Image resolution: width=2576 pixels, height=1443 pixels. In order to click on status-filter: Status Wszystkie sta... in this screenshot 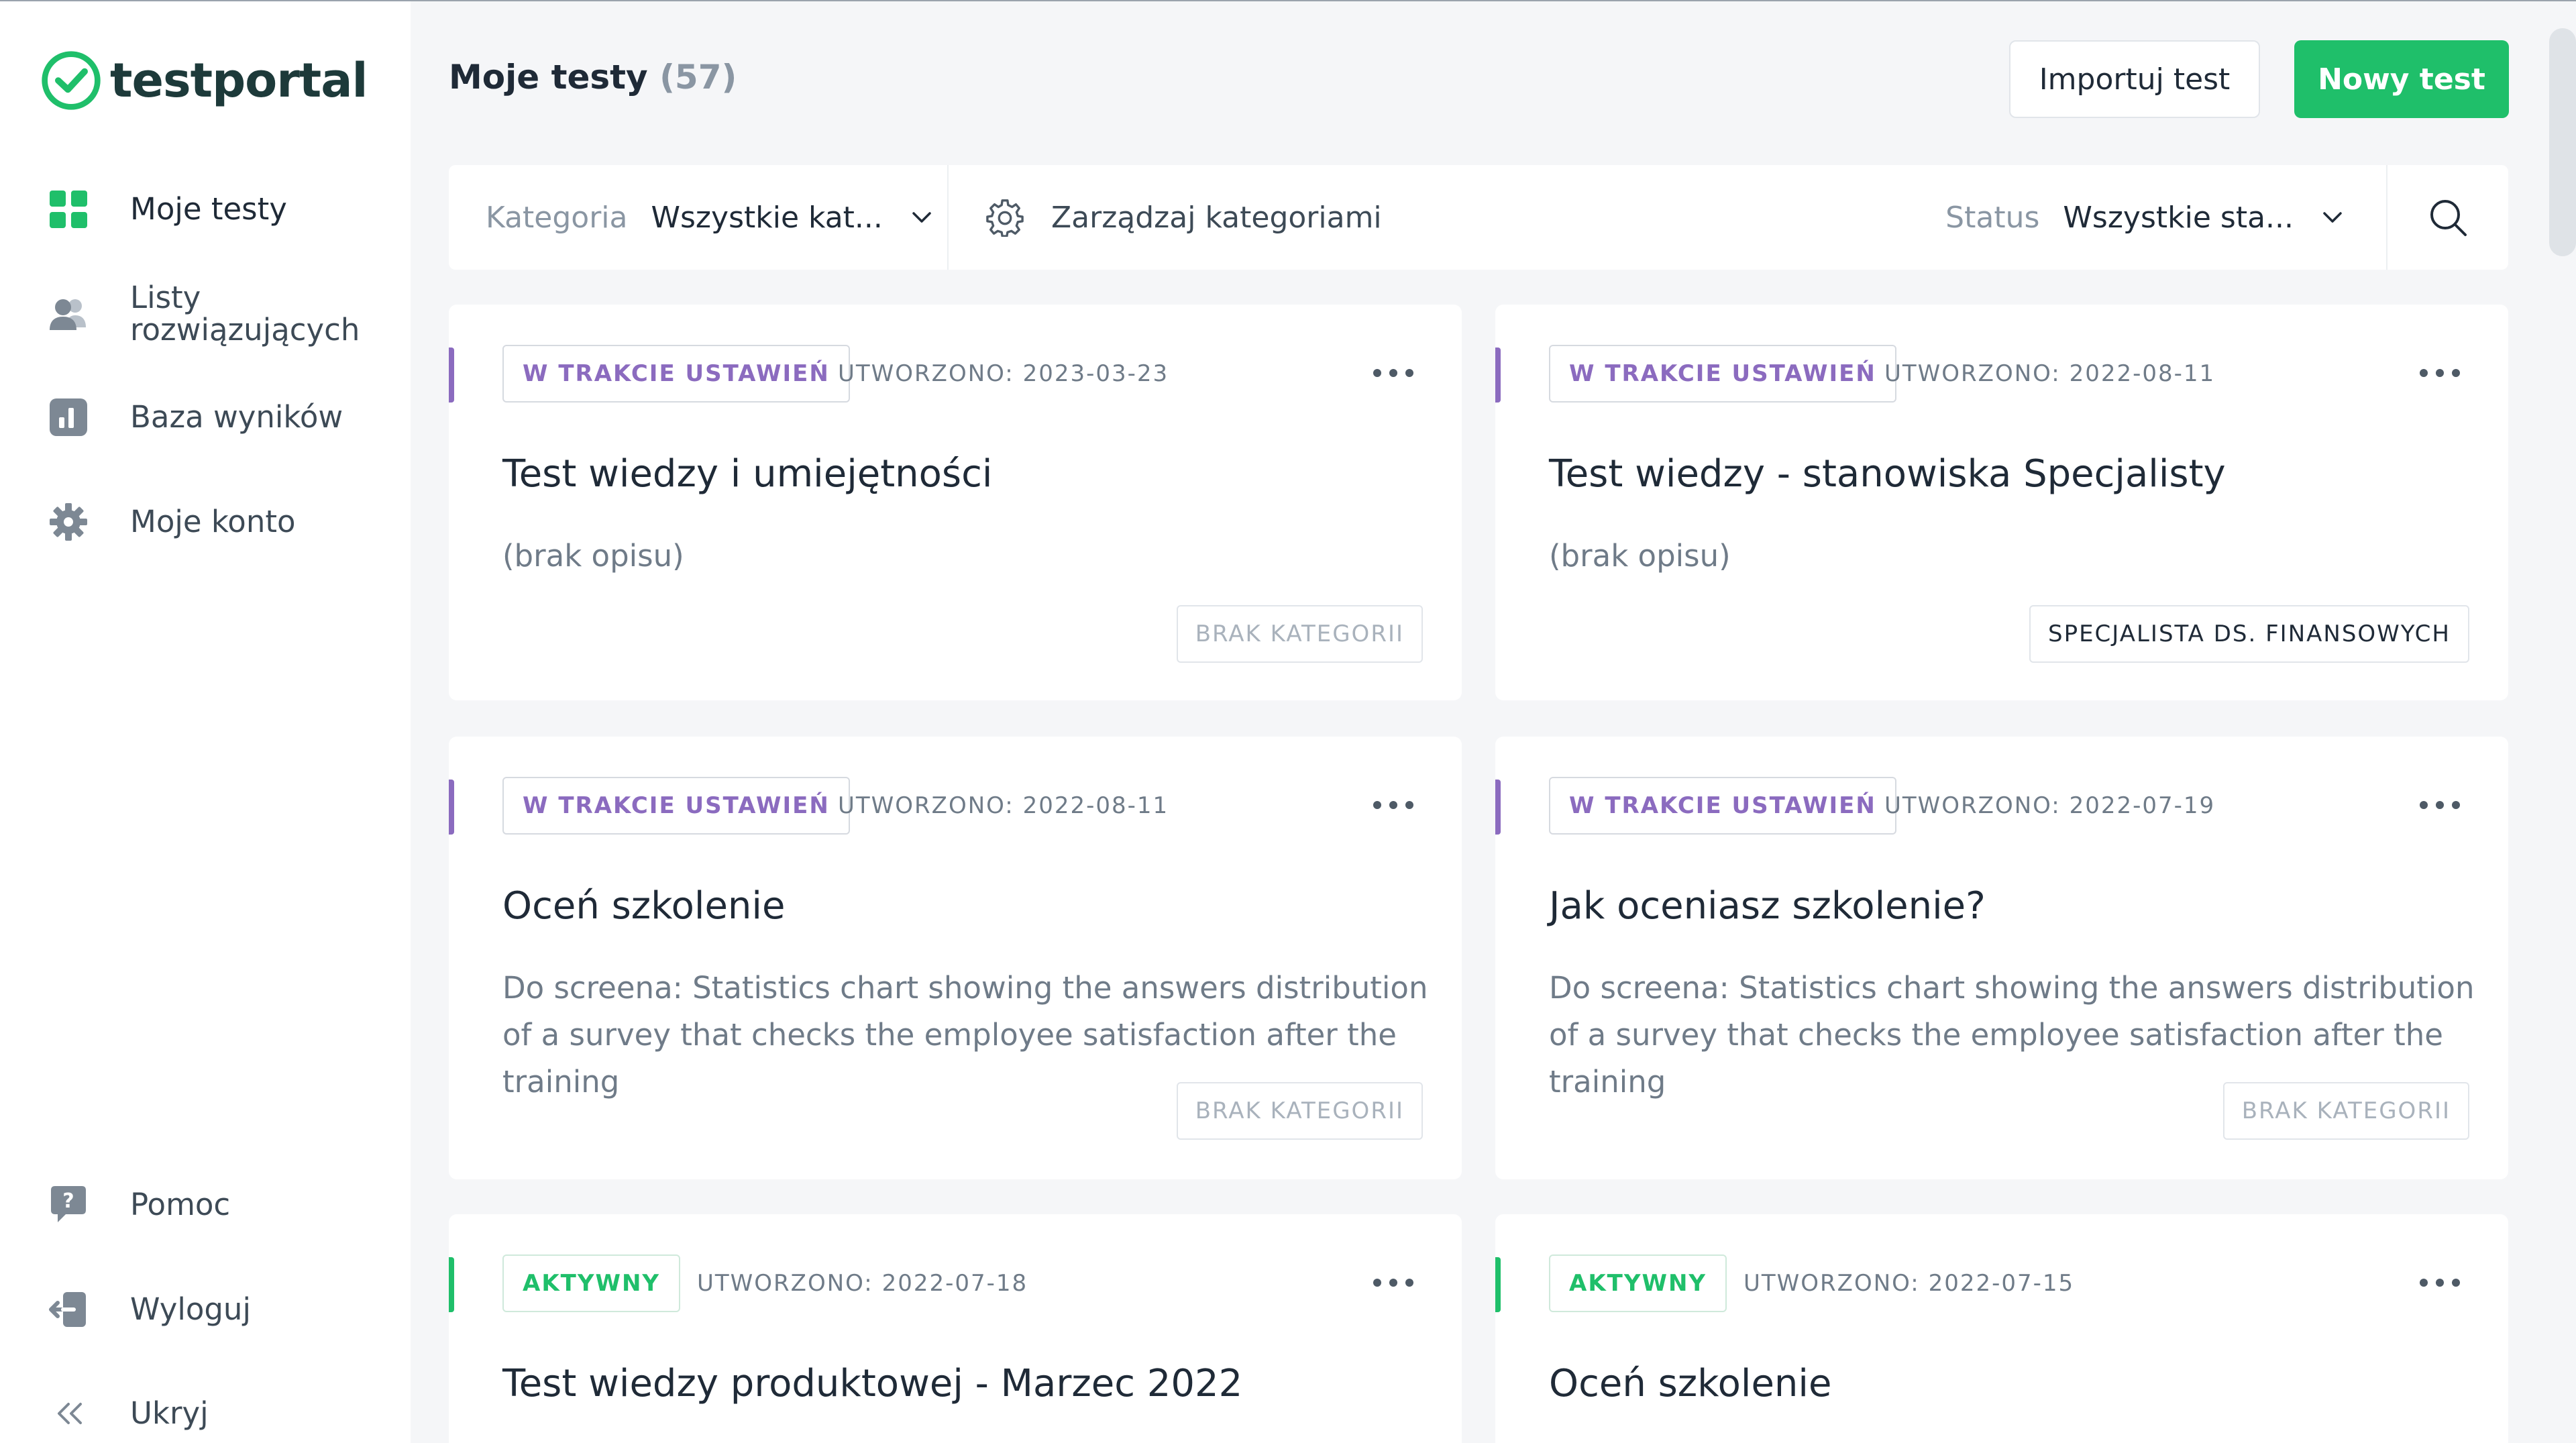, I will do `click(2166, 217)`.